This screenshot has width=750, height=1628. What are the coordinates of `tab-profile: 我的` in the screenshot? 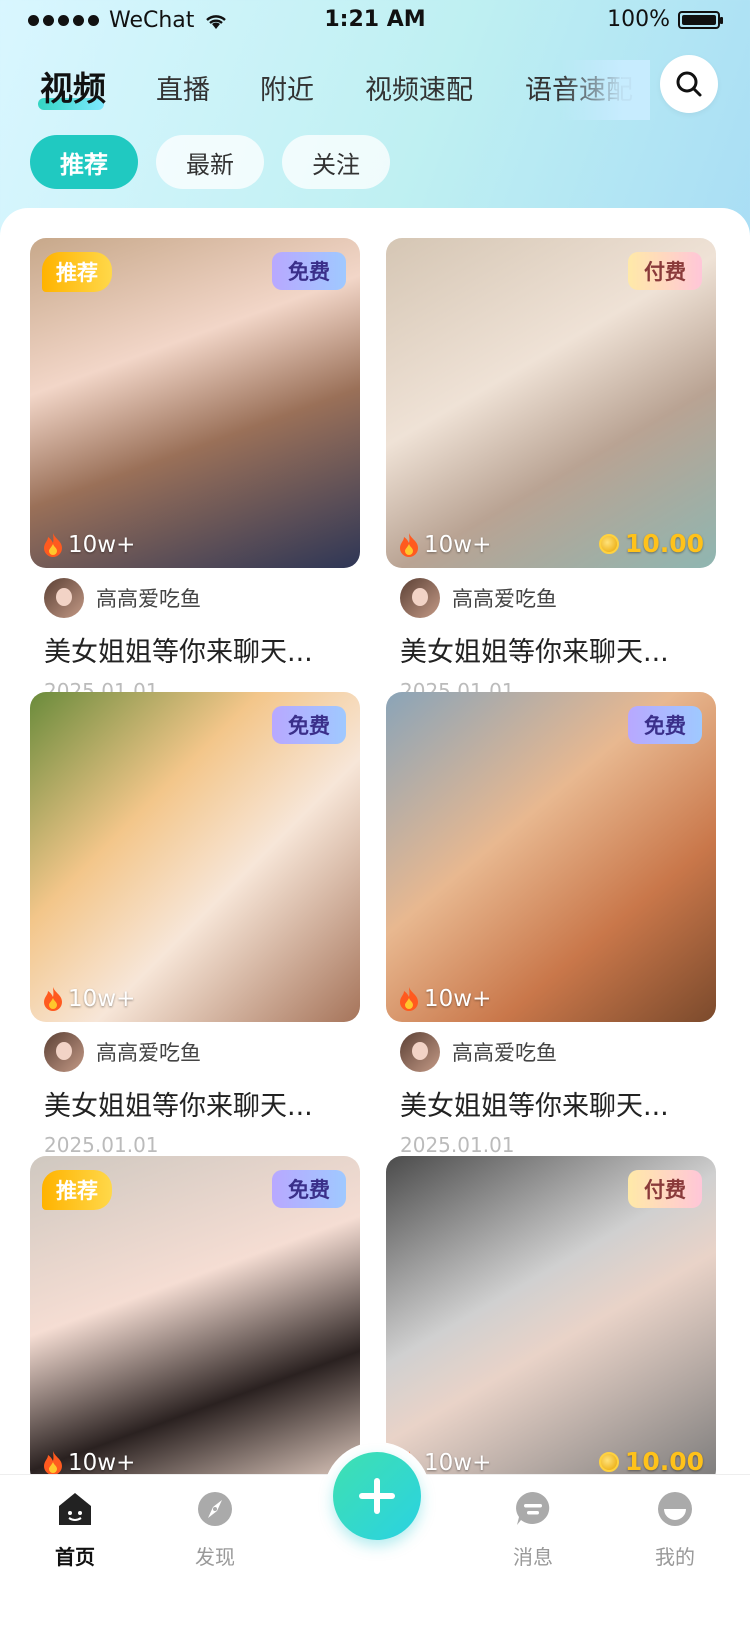 It's located at (675, 1529).